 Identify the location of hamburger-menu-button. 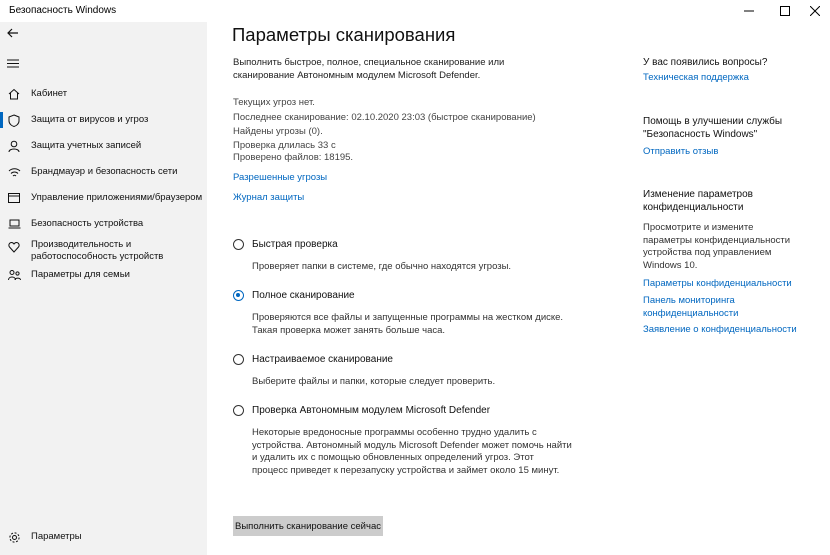
(13, 63).